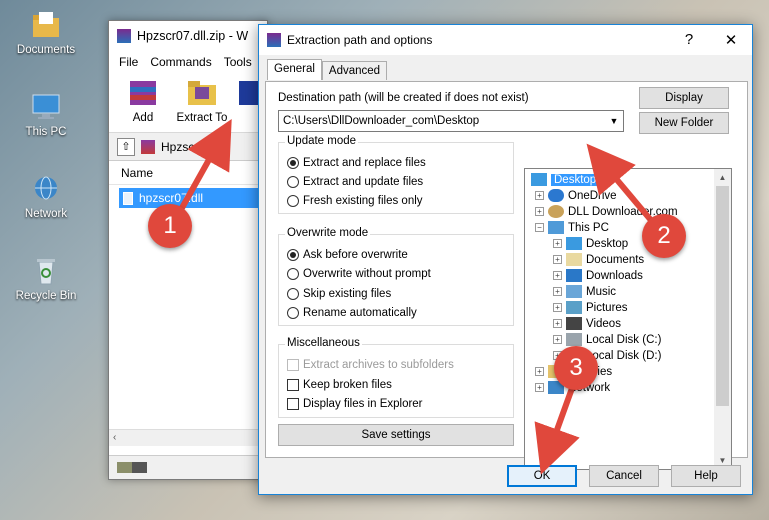 The width and height of the screenshot is (769, 520). I want to click on tree-node-onedrive: + OneDrive, so click(576, 195).